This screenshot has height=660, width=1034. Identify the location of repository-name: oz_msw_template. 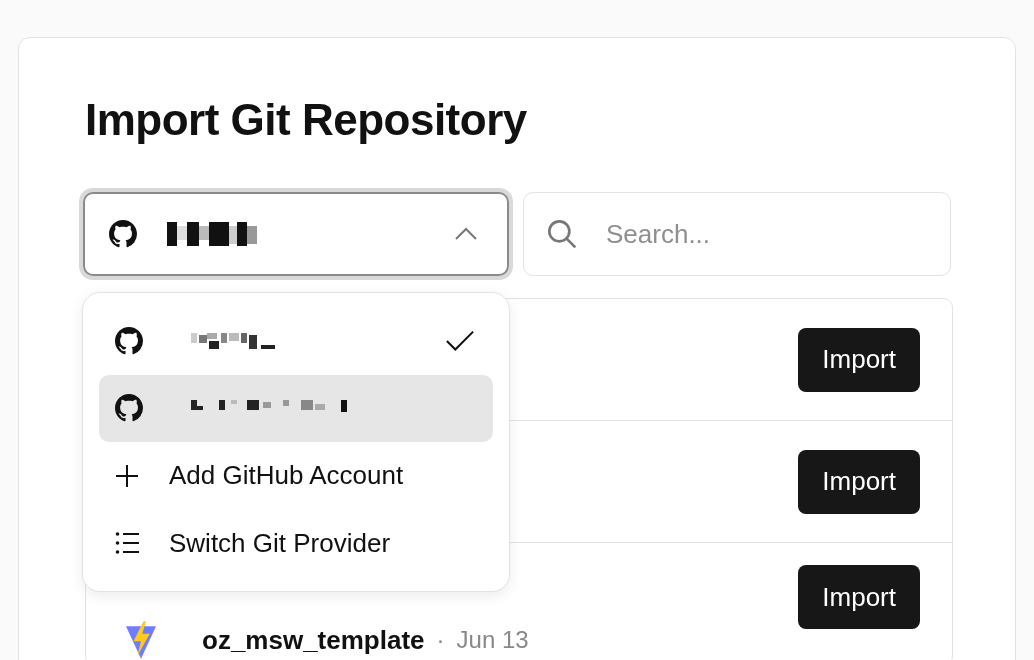
(313, 640).